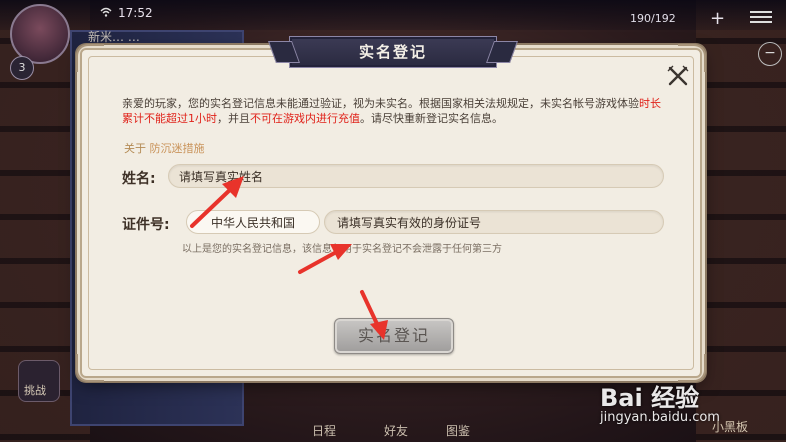 This screenshot has width=786, height=442. I want to click on close-icon, so click(678, 76).